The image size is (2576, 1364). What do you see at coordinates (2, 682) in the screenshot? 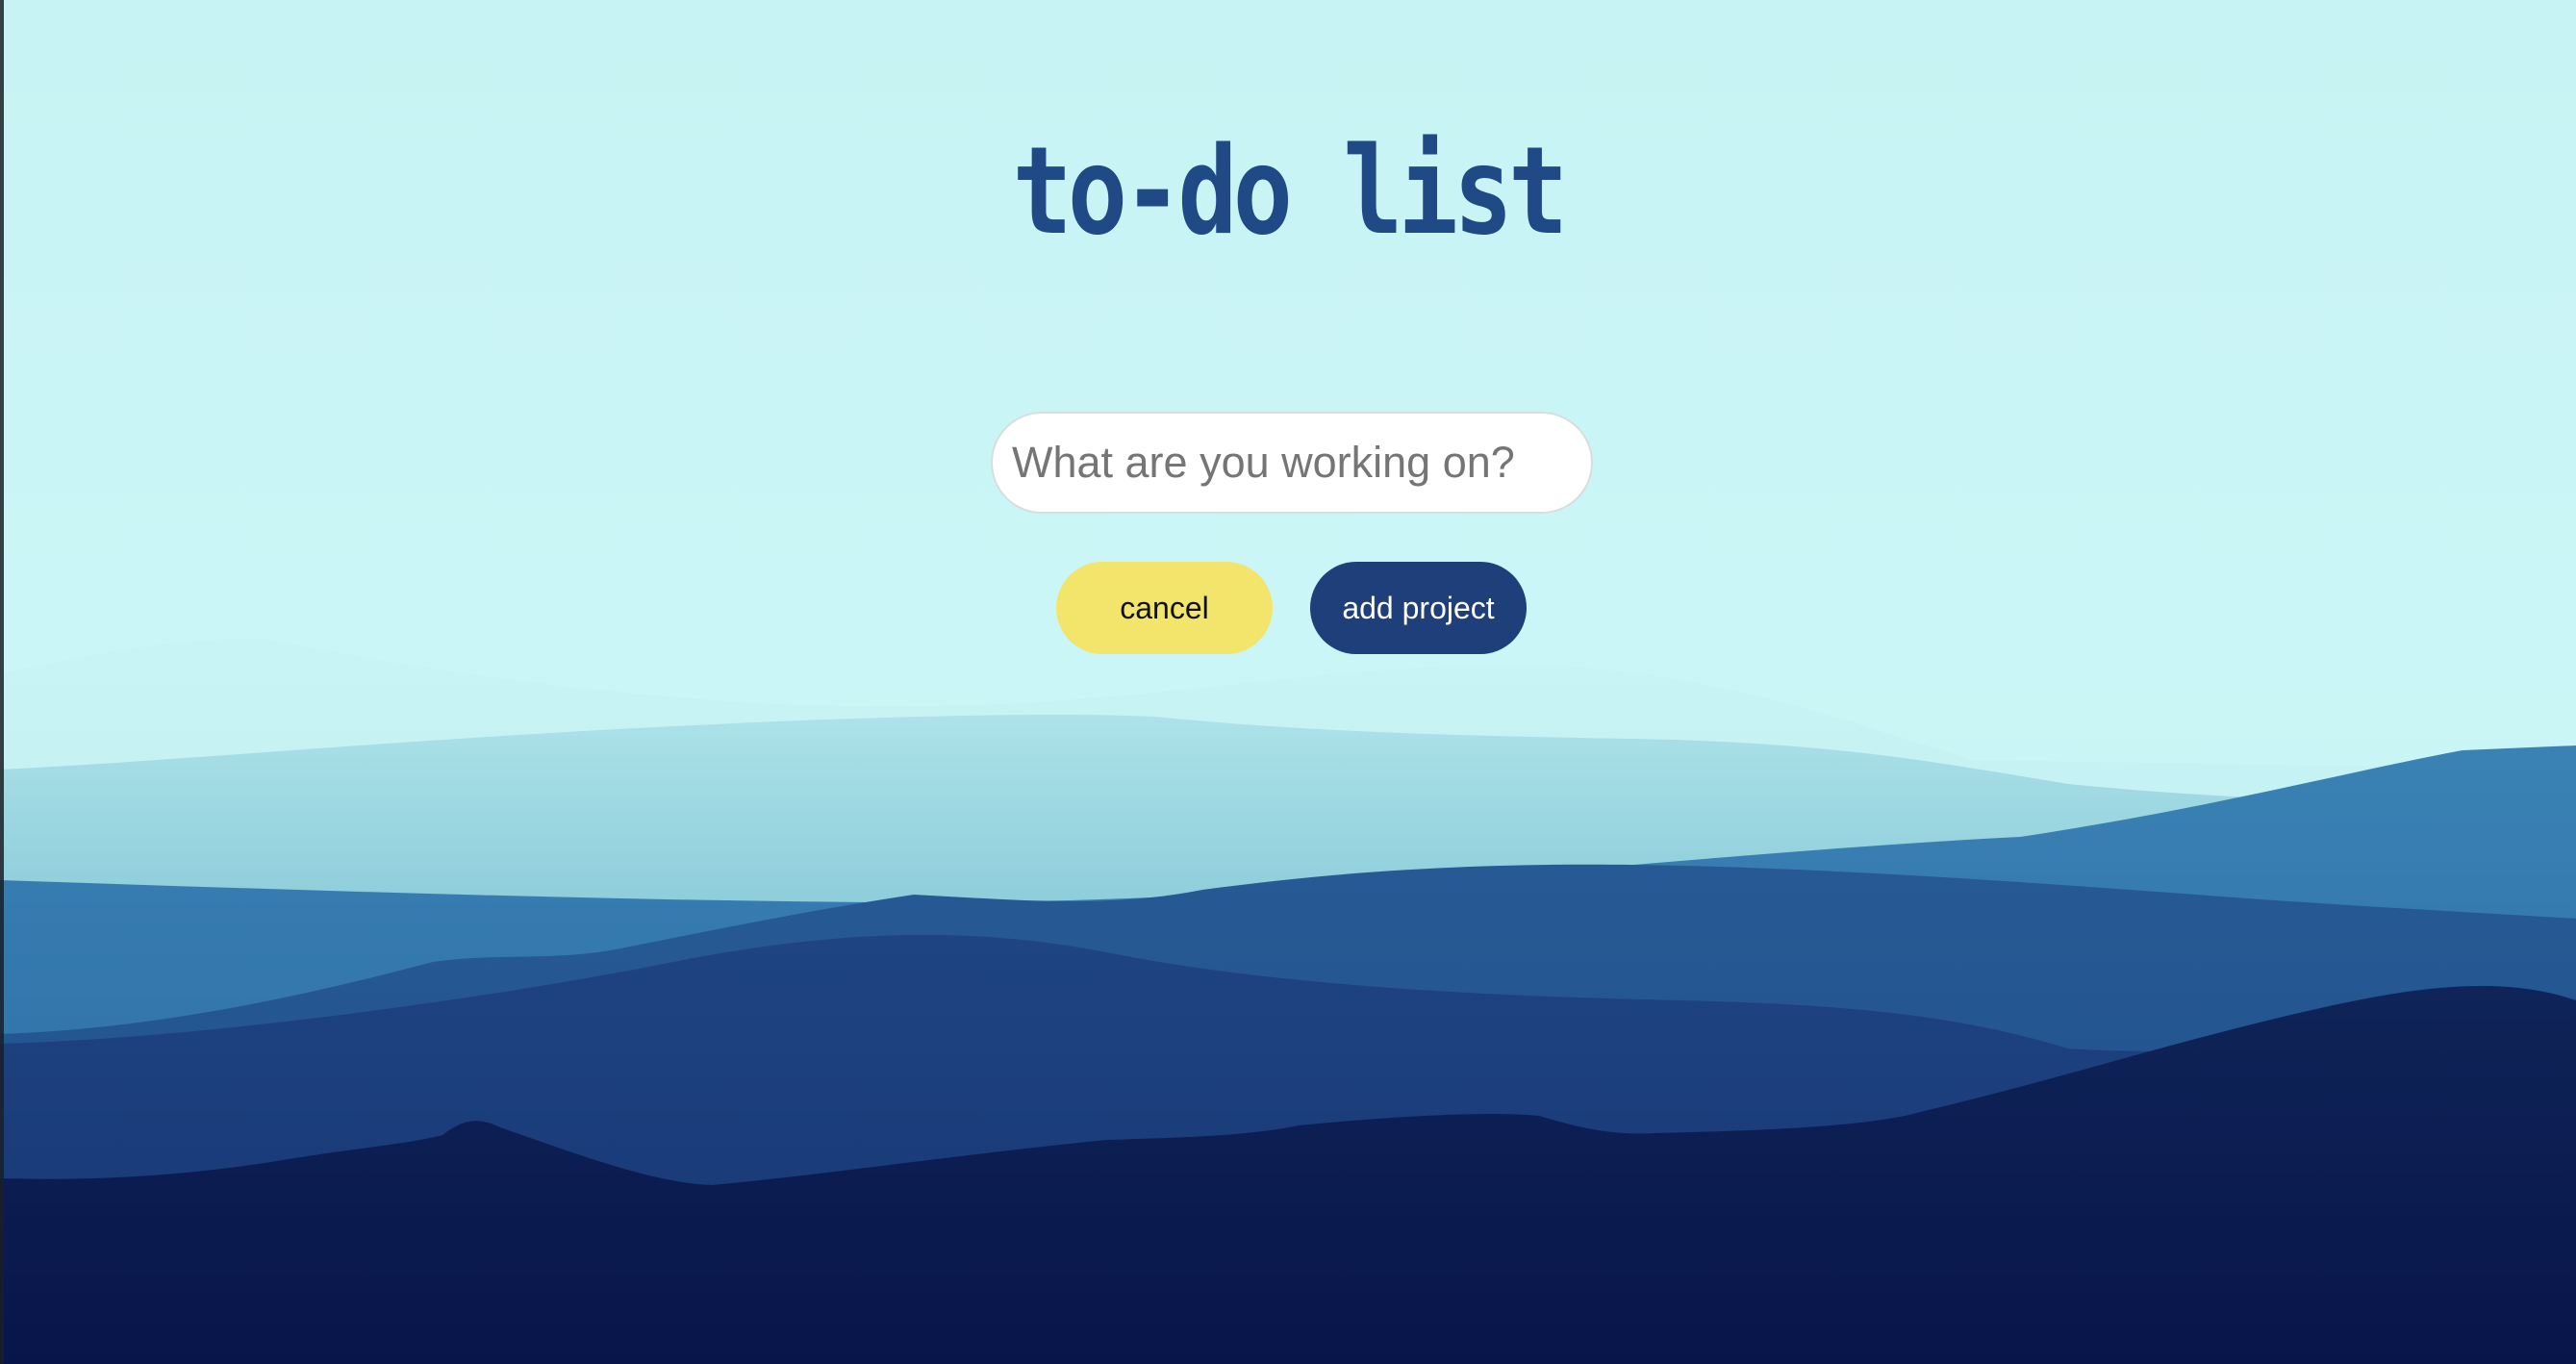
I see `window-edge` at bounding box center [2, 682].